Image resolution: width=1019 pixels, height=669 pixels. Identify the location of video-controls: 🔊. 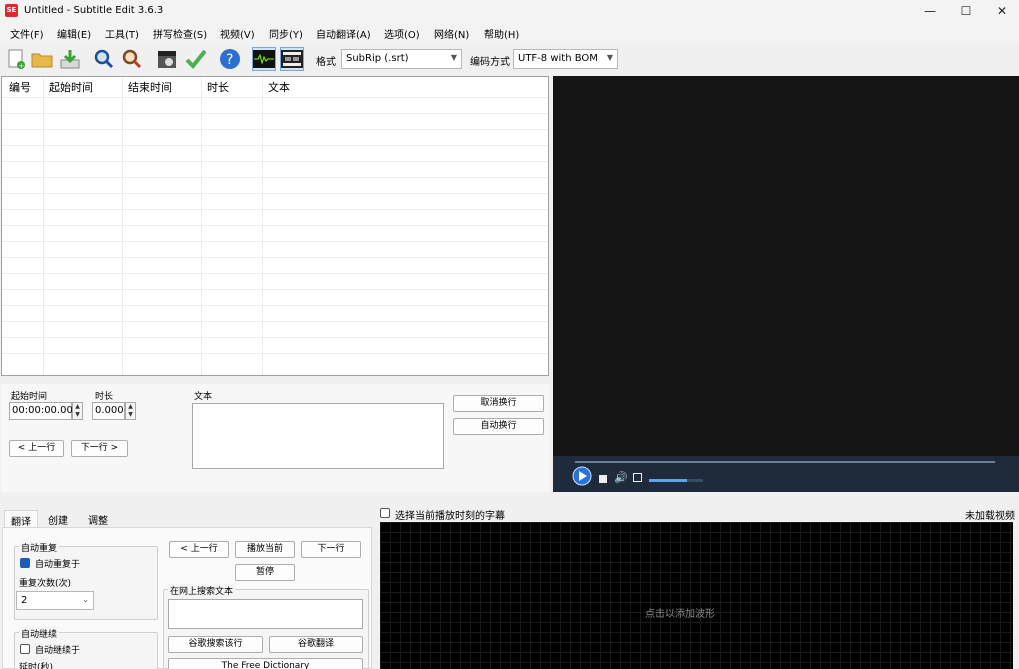
(786, 474).